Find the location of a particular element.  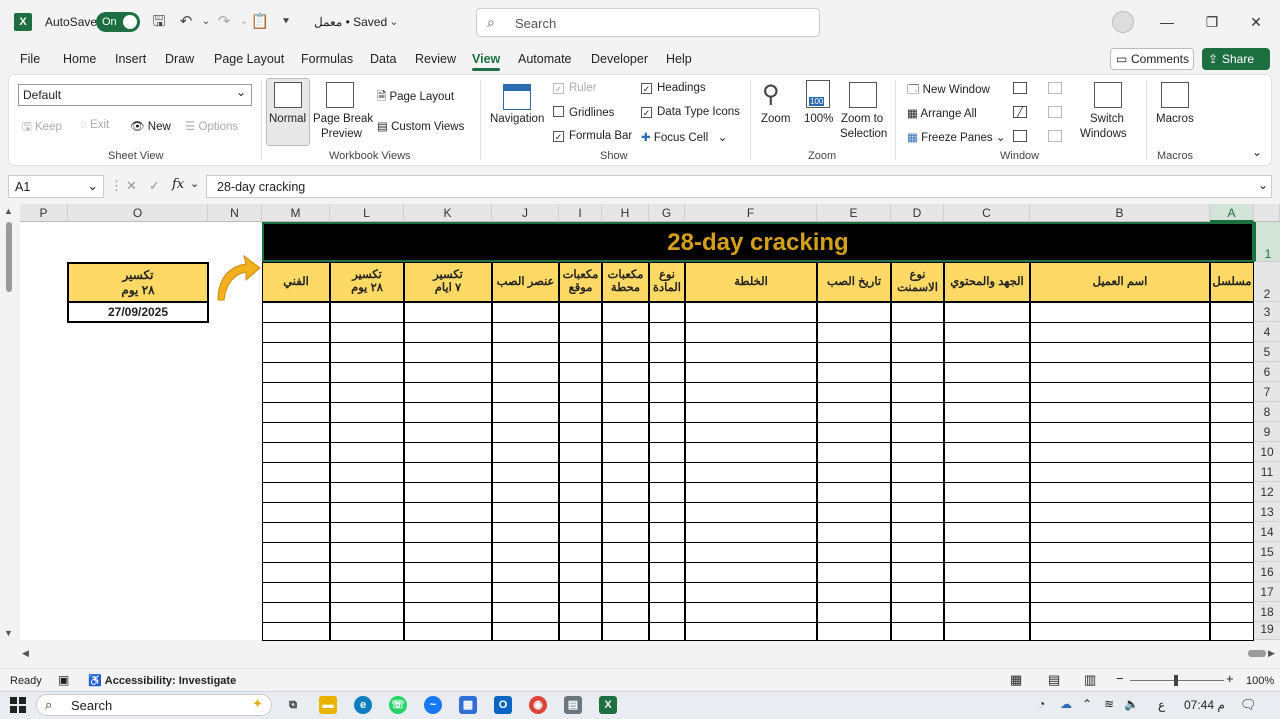

formula-bar-checkbox: ✓ Formula Bar is located at coordinates (592, 136).